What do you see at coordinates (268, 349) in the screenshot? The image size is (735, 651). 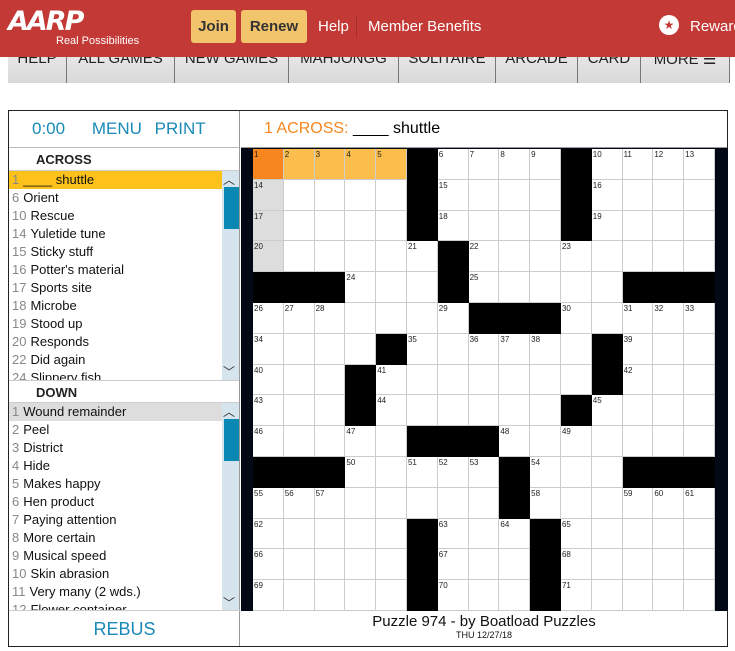 I see `grid-cell: 34` at bounding box center [268, 349].